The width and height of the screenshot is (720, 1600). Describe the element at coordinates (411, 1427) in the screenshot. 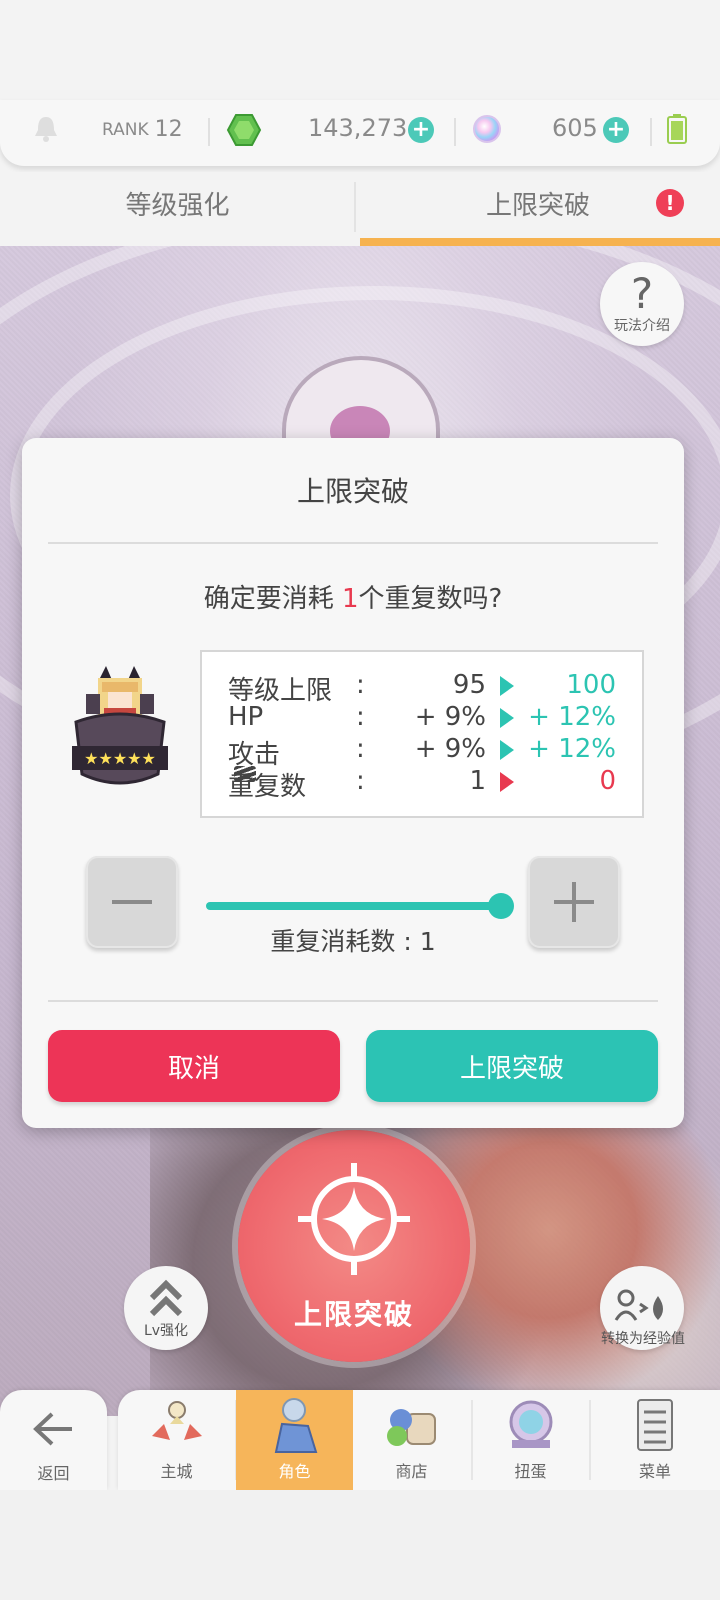

I see `shop-bag-icon` at that location.